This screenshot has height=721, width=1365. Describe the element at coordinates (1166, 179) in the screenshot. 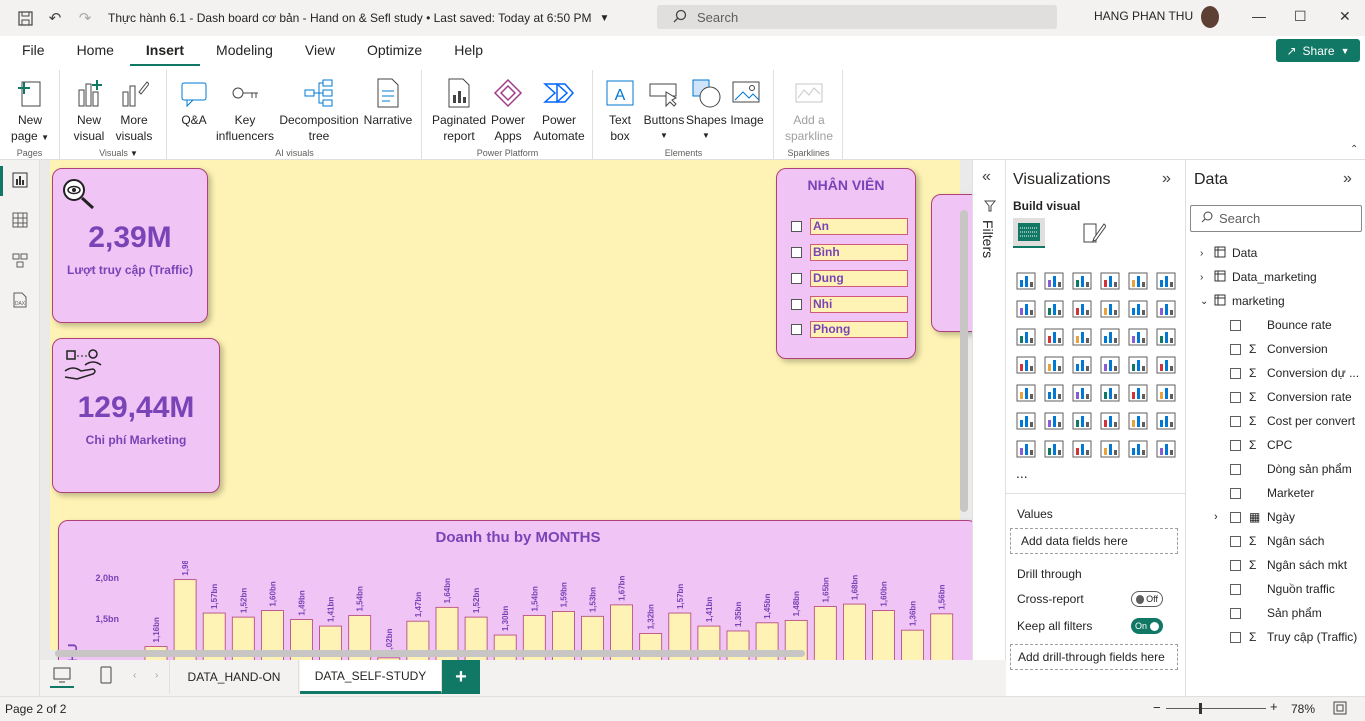

I see `collapse-visualizations-icon: »` at that location.